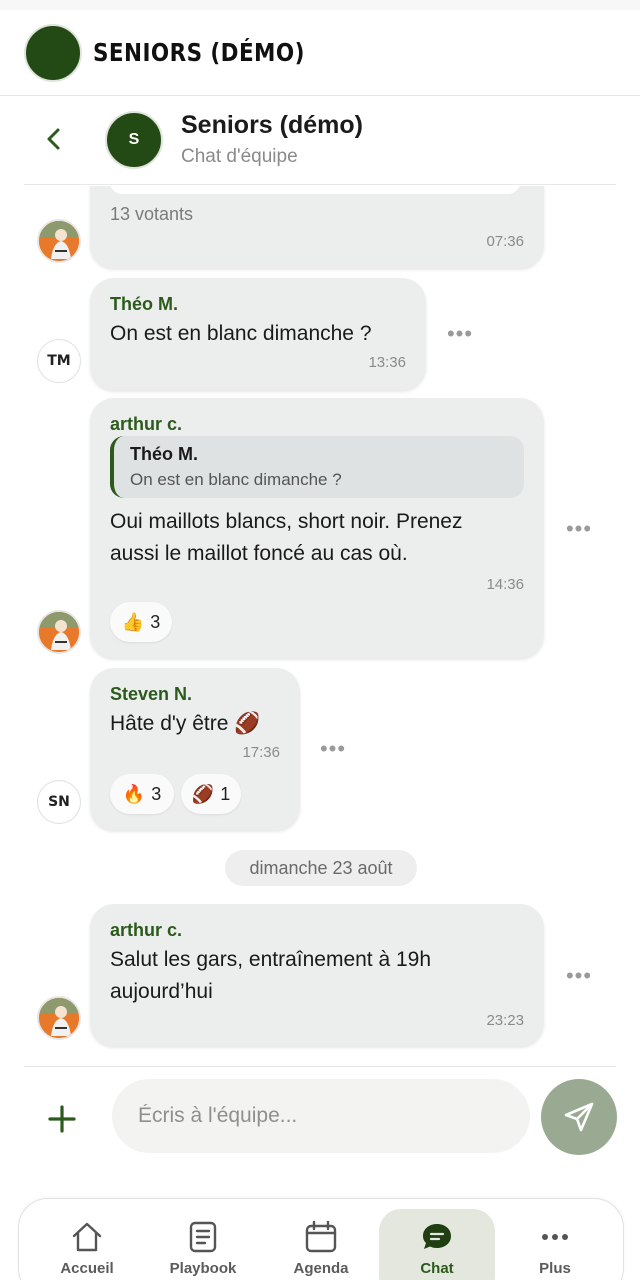 Image resolution: width=640 pixels, height=1280 pixels. I want to click on home-icon, so click(87, 1237).